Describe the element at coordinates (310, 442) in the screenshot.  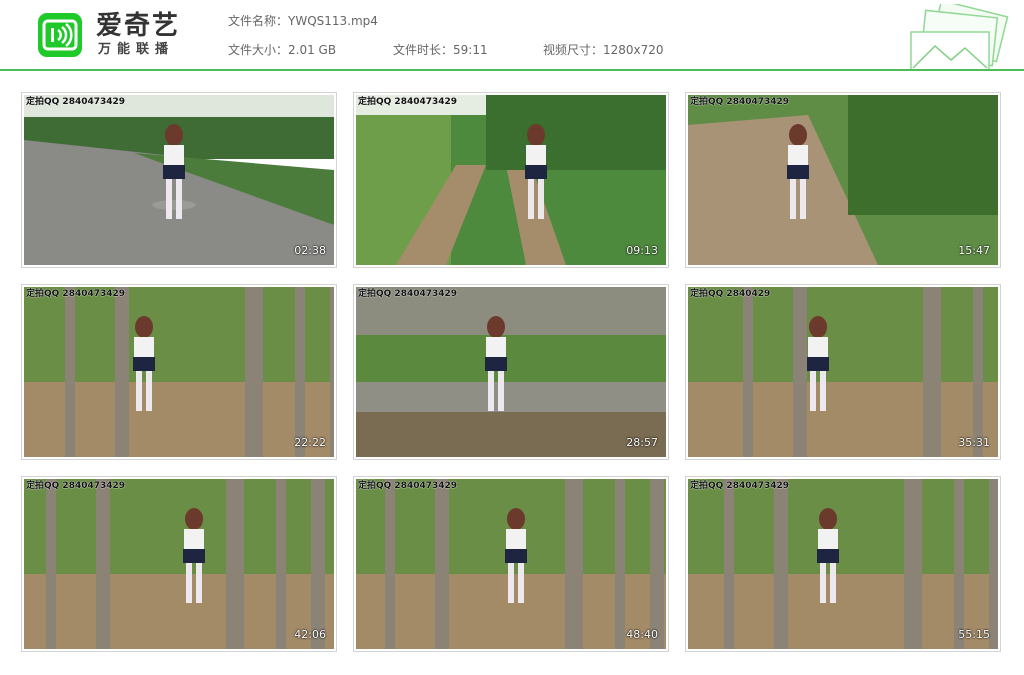
I see `thumbnail-timestamp: 22:22` at that location.